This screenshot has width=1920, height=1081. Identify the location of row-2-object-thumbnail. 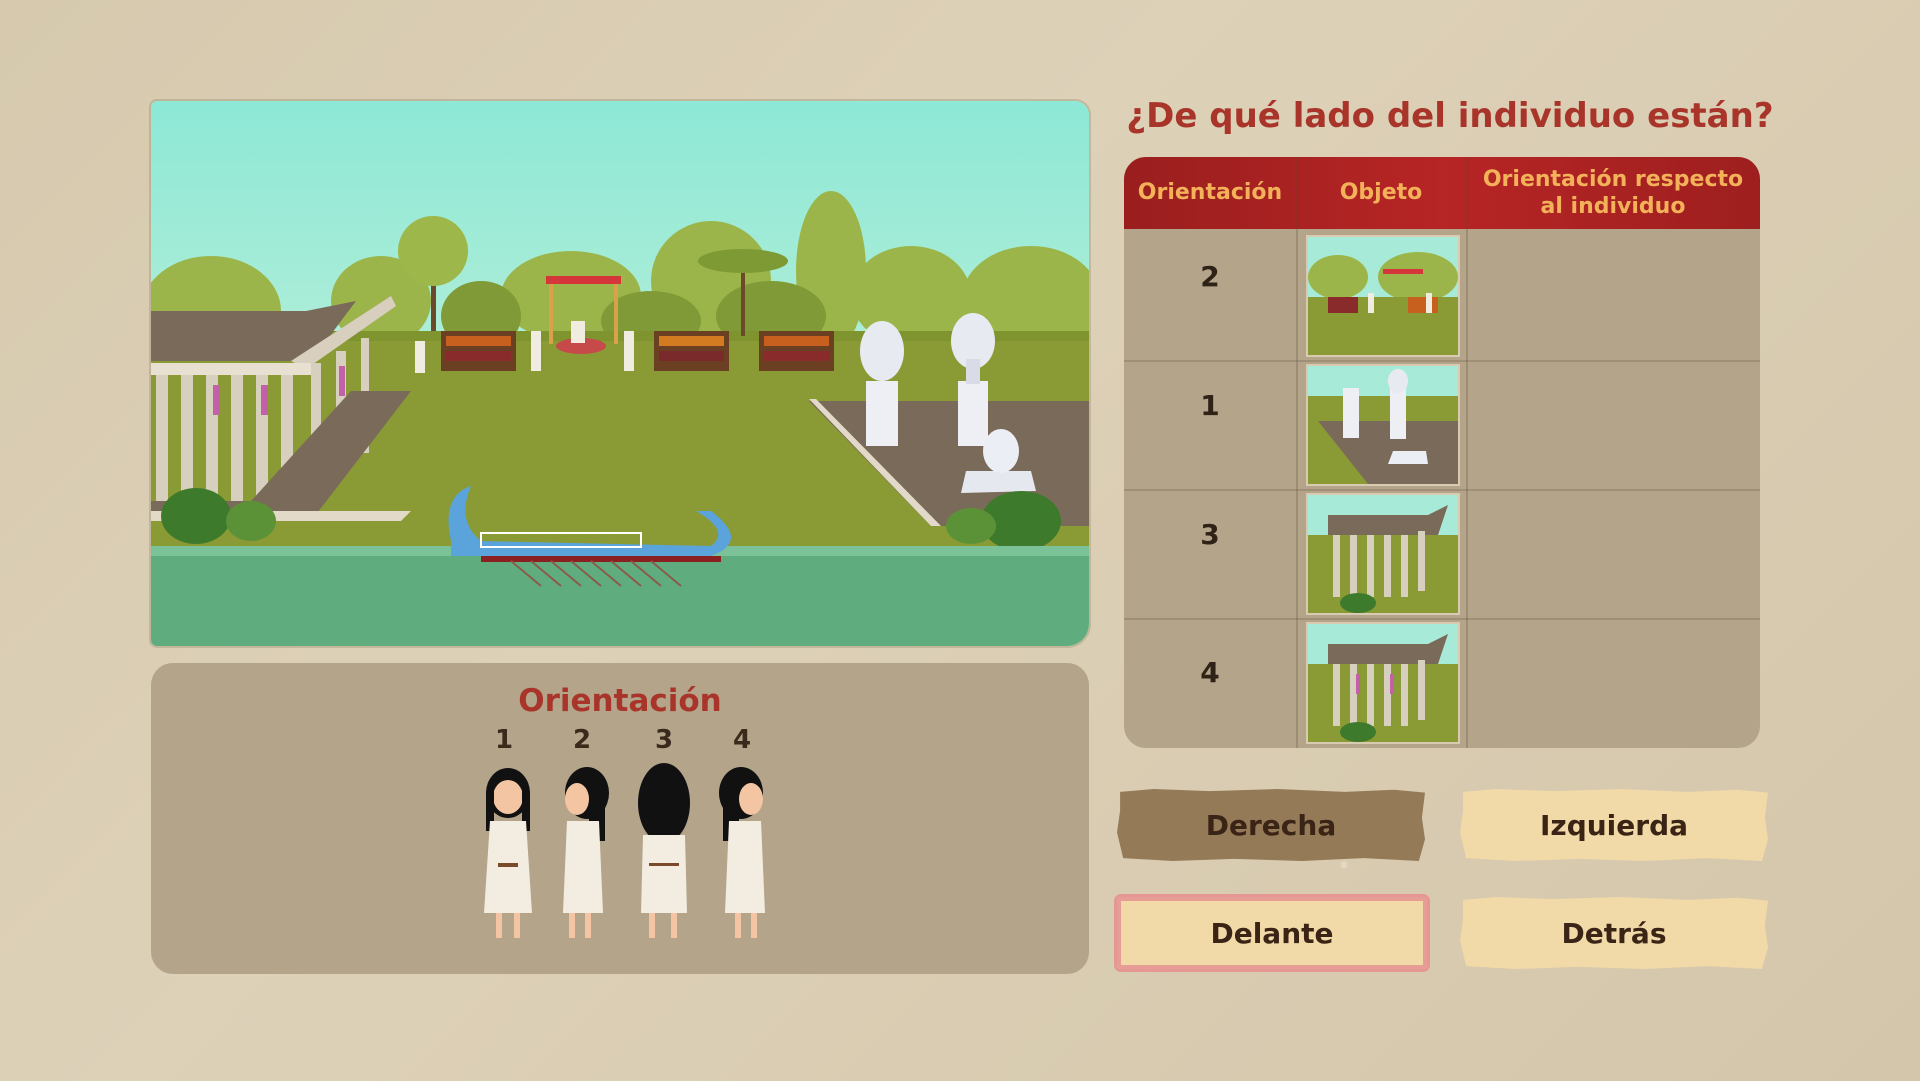
(1383, 425).